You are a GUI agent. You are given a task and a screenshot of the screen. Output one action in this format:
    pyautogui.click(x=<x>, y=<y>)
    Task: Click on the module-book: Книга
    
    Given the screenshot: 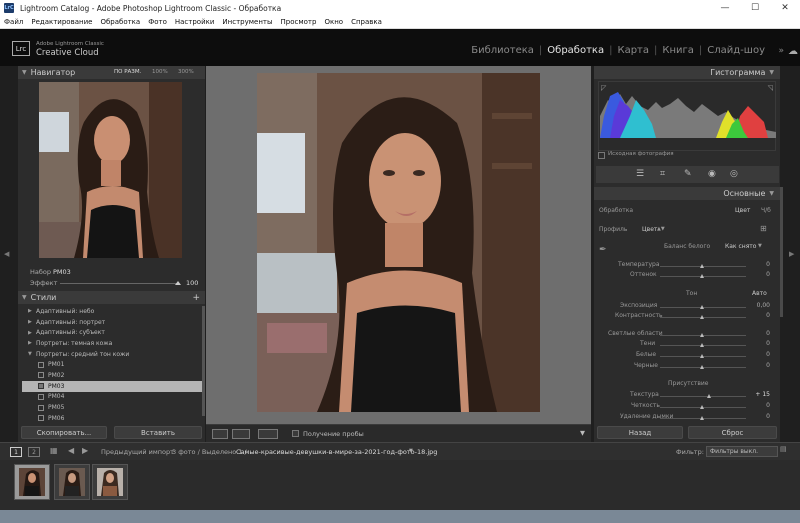 What is the action you would take?
    pyautogui.click(x=678, y=50)
    